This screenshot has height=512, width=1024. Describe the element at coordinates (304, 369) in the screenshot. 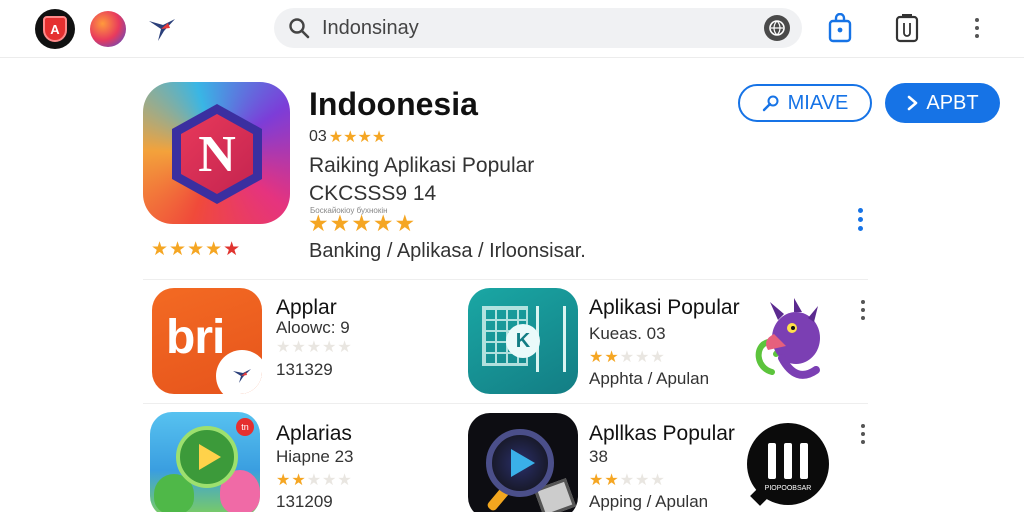

I see `app-meta: 131329` at that location.